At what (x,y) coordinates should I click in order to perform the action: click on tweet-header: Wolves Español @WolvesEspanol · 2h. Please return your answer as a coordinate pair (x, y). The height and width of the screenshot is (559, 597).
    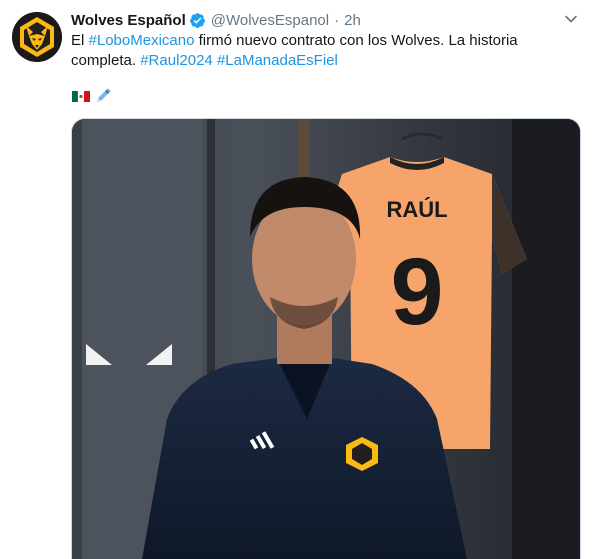
    Looking at the image, I should click on (314, 20).